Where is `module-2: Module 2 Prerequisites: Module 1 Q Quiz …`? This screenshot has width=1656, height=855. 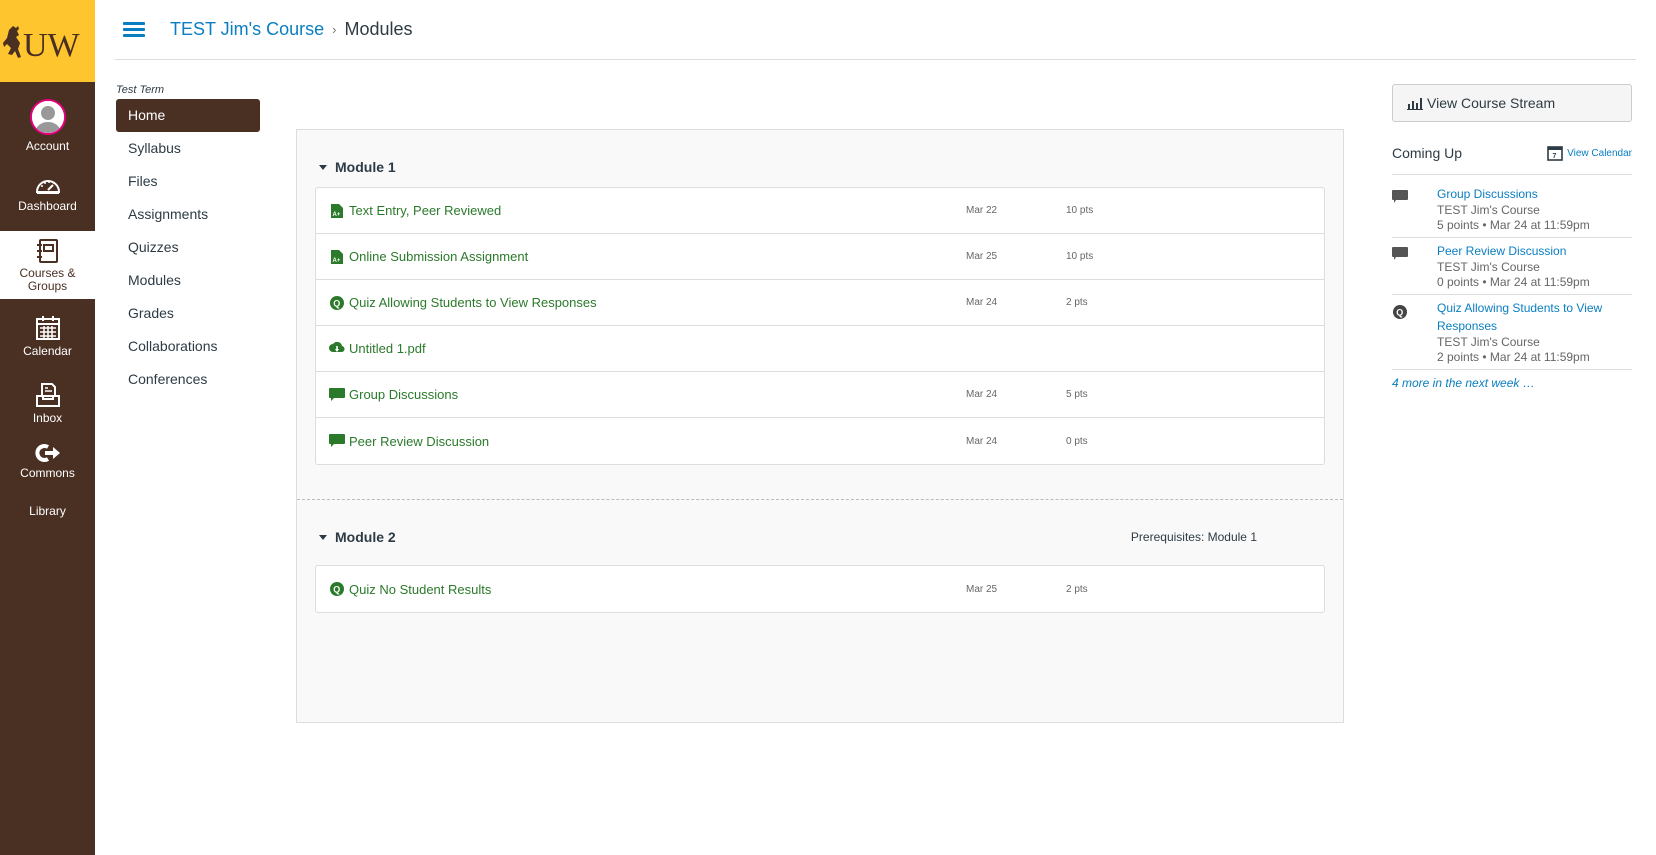 module-2: Module 2 Prerequisites: Module 1 Q Quiz … is located at coordinates (820, 556).